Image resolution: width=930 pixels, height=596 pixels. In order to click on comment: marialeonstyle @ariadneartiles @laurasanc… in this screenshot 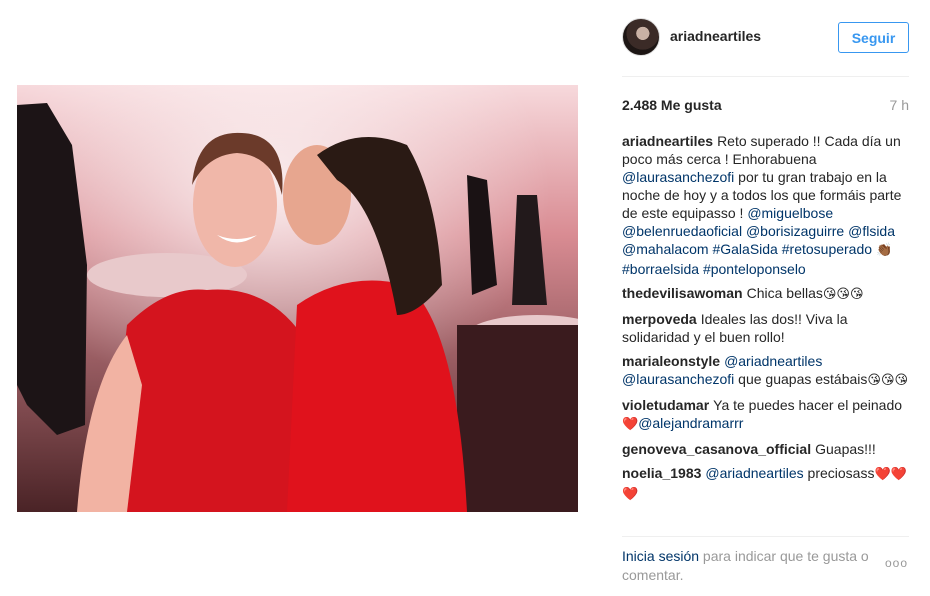, I will do `click(767, 371)`.